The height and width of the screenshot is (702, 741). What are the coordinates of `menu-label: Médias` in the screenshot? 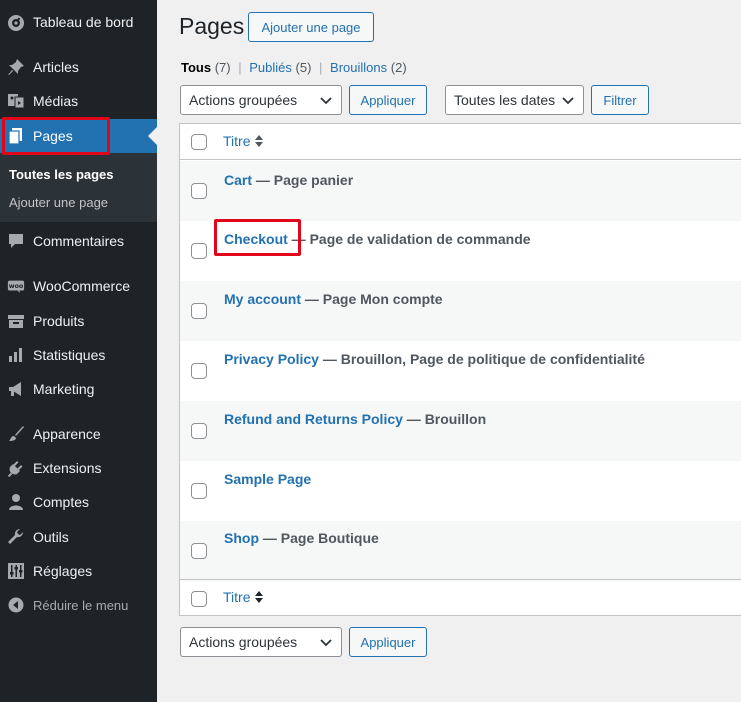 It's located at (56, 101).